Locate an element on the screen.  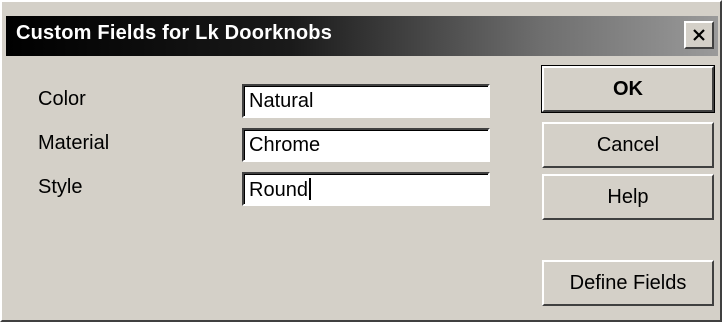
define-fields-button: Define Fields is located at coordinates (628, 283).